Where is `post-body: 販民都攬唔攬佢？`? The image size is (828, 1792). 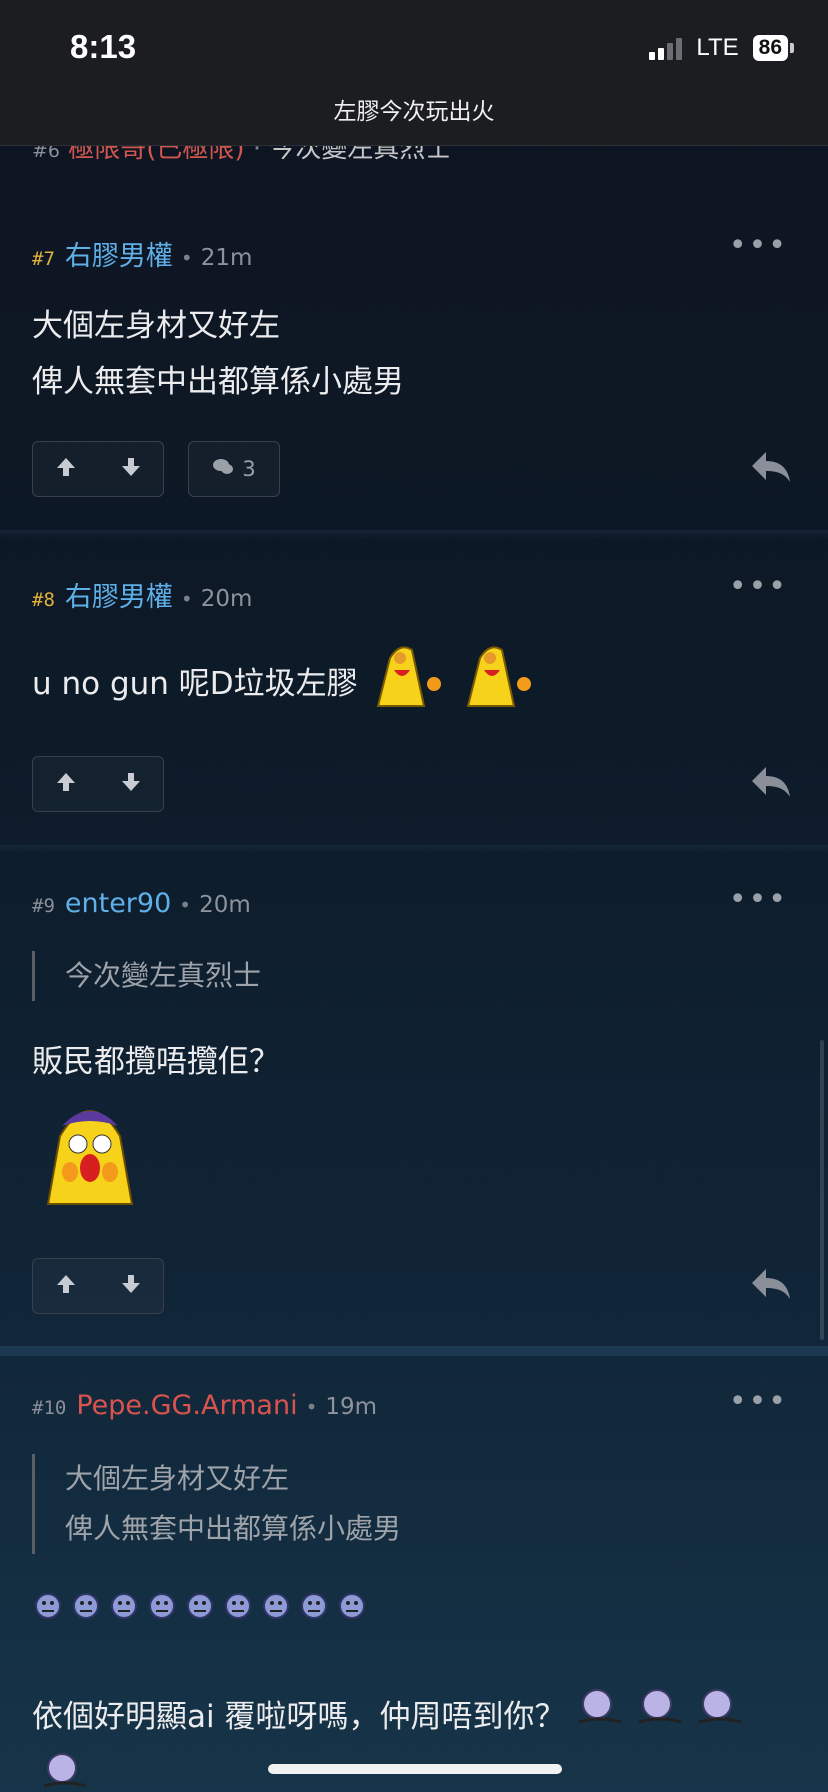 post-body: 販民都攬唔攬佢？ is located at coordinates (156, 1062).